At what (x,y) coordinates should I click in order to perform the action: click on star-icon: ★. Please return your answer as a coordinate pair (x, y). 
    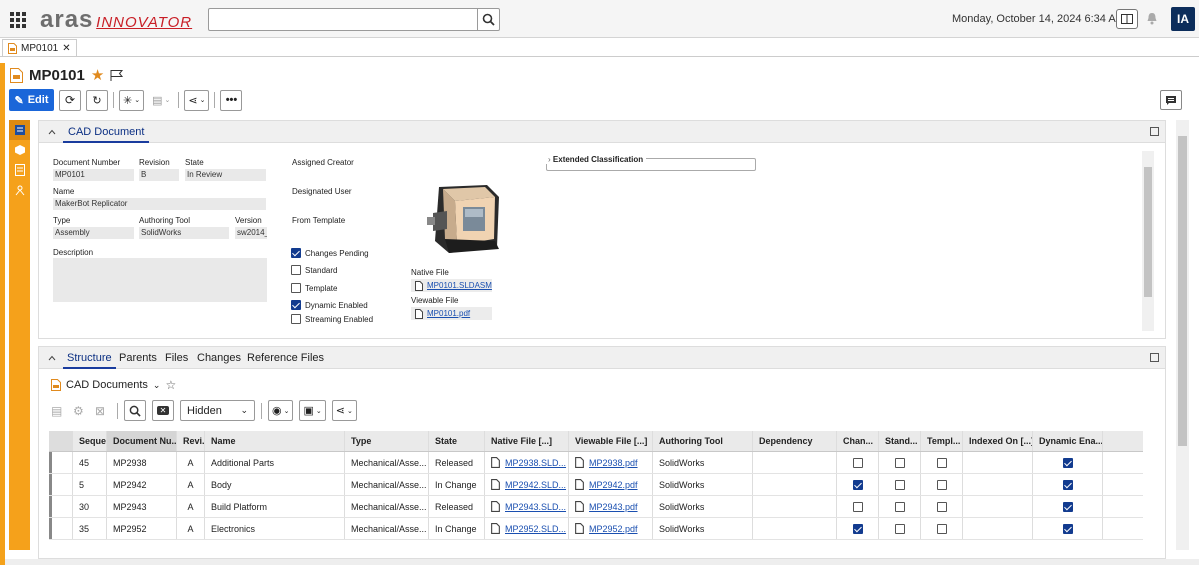
    Looking at the image, I should click on (97, 75).